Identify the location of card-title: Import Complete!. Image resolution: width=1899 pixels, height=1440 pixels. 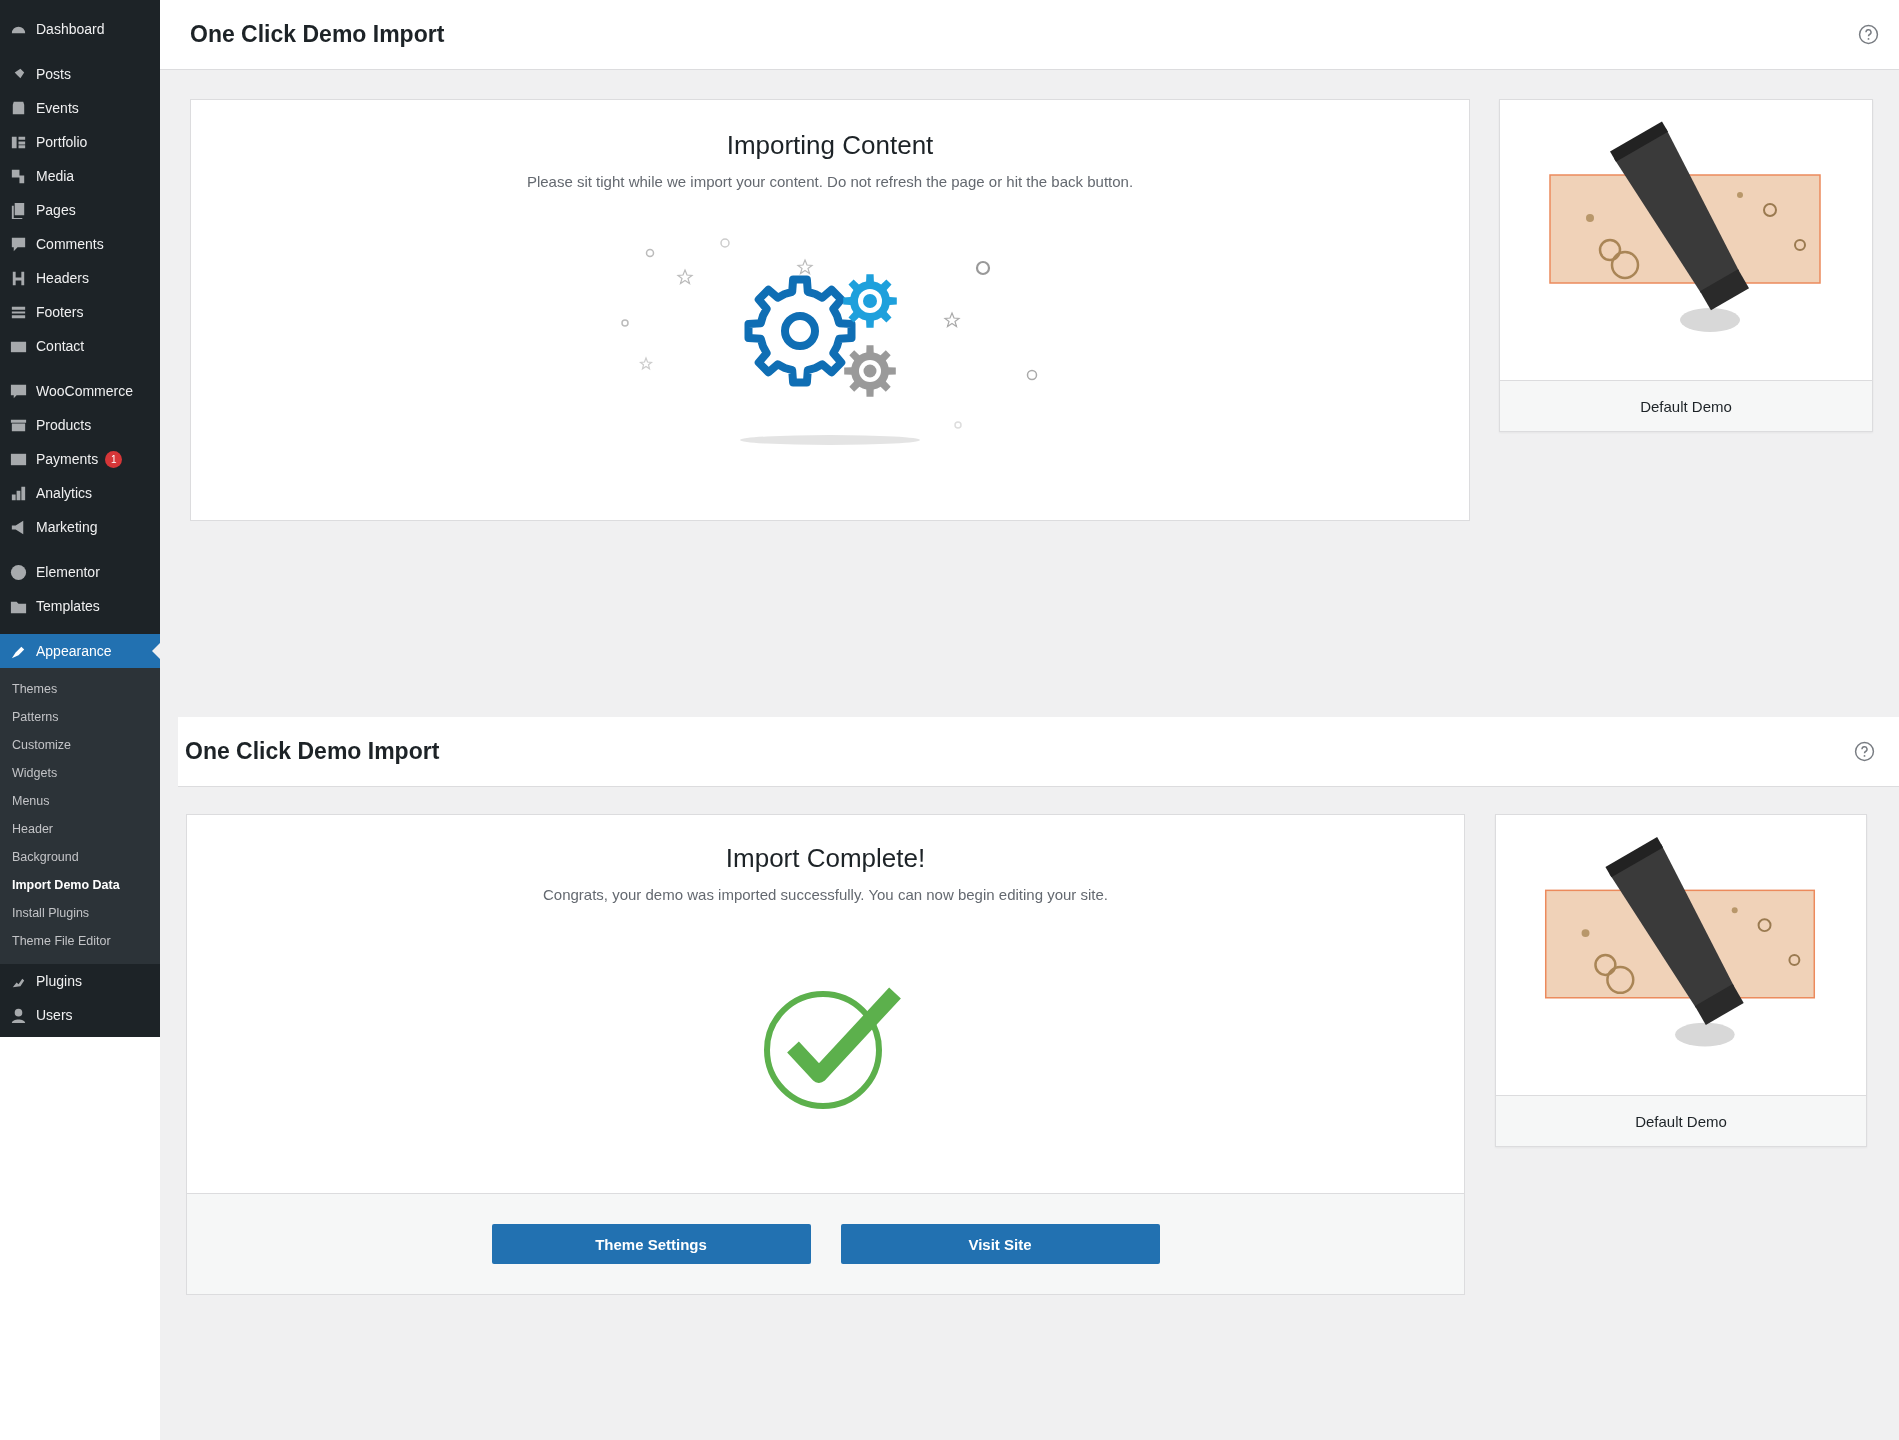
(825, 858).